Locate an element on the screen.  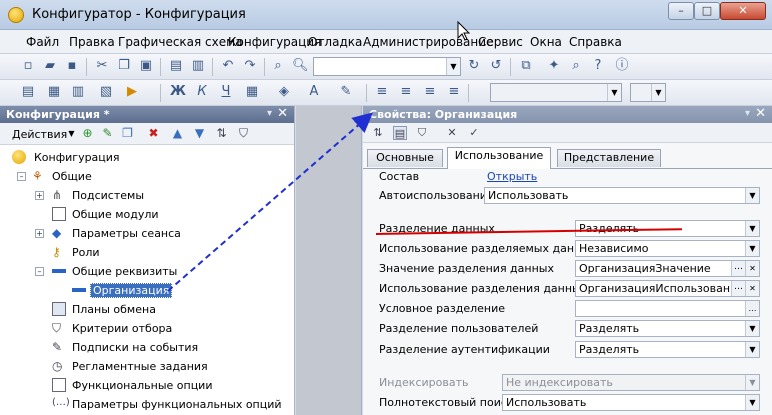
italic-button: К is located at coordinates (202, 92).